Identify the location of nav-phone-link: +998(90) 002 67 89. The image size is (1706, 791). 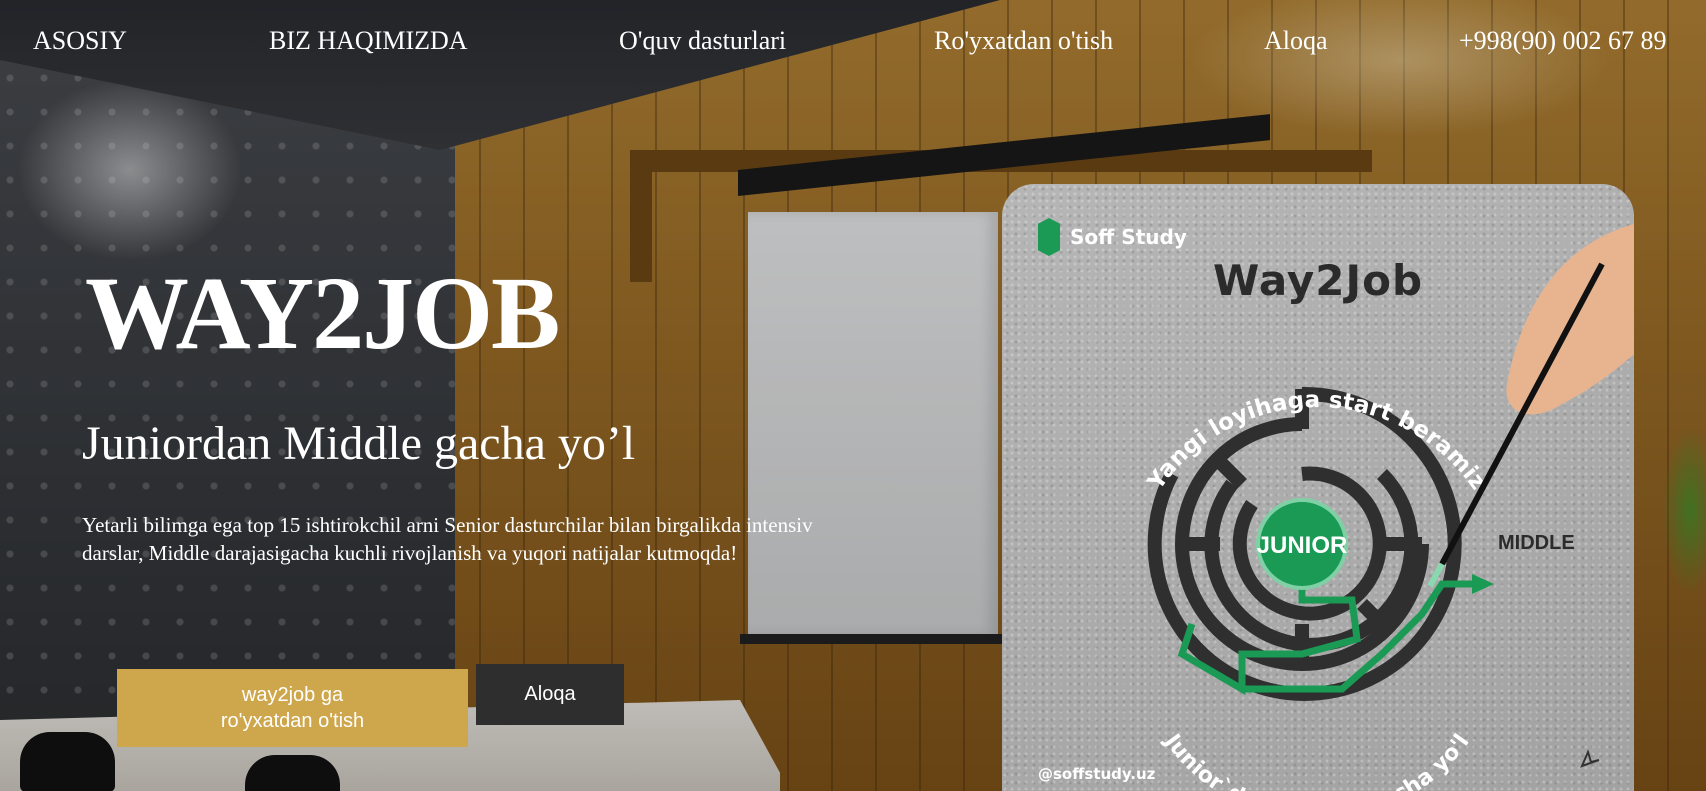
(1562, 41).